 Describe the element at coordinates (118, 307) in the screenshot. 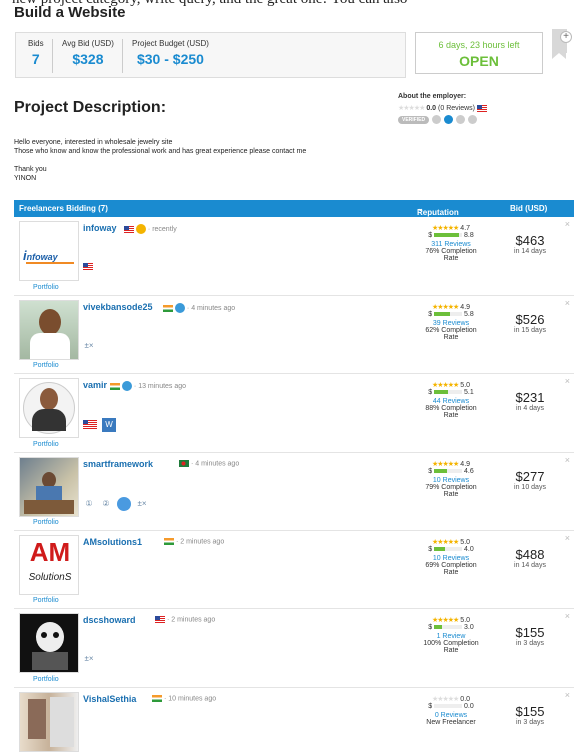

I see `freelancer-name: vivekbansode25` at that location.